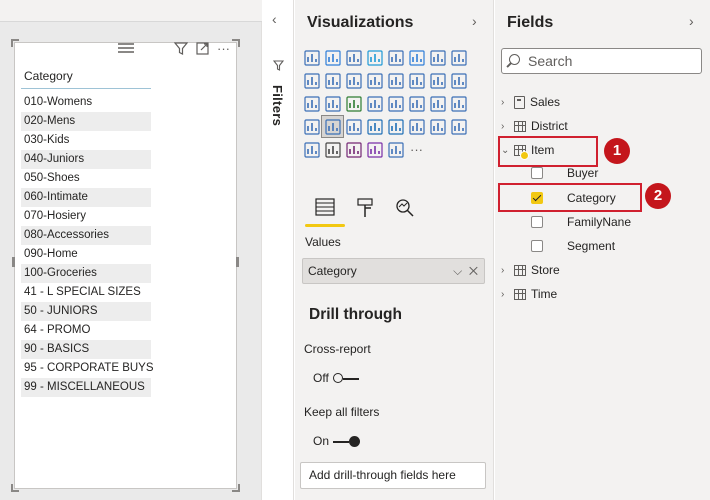 This screenshot has width=710, height=500. I want to click on funnel-chart-icon, so click(416, 80).